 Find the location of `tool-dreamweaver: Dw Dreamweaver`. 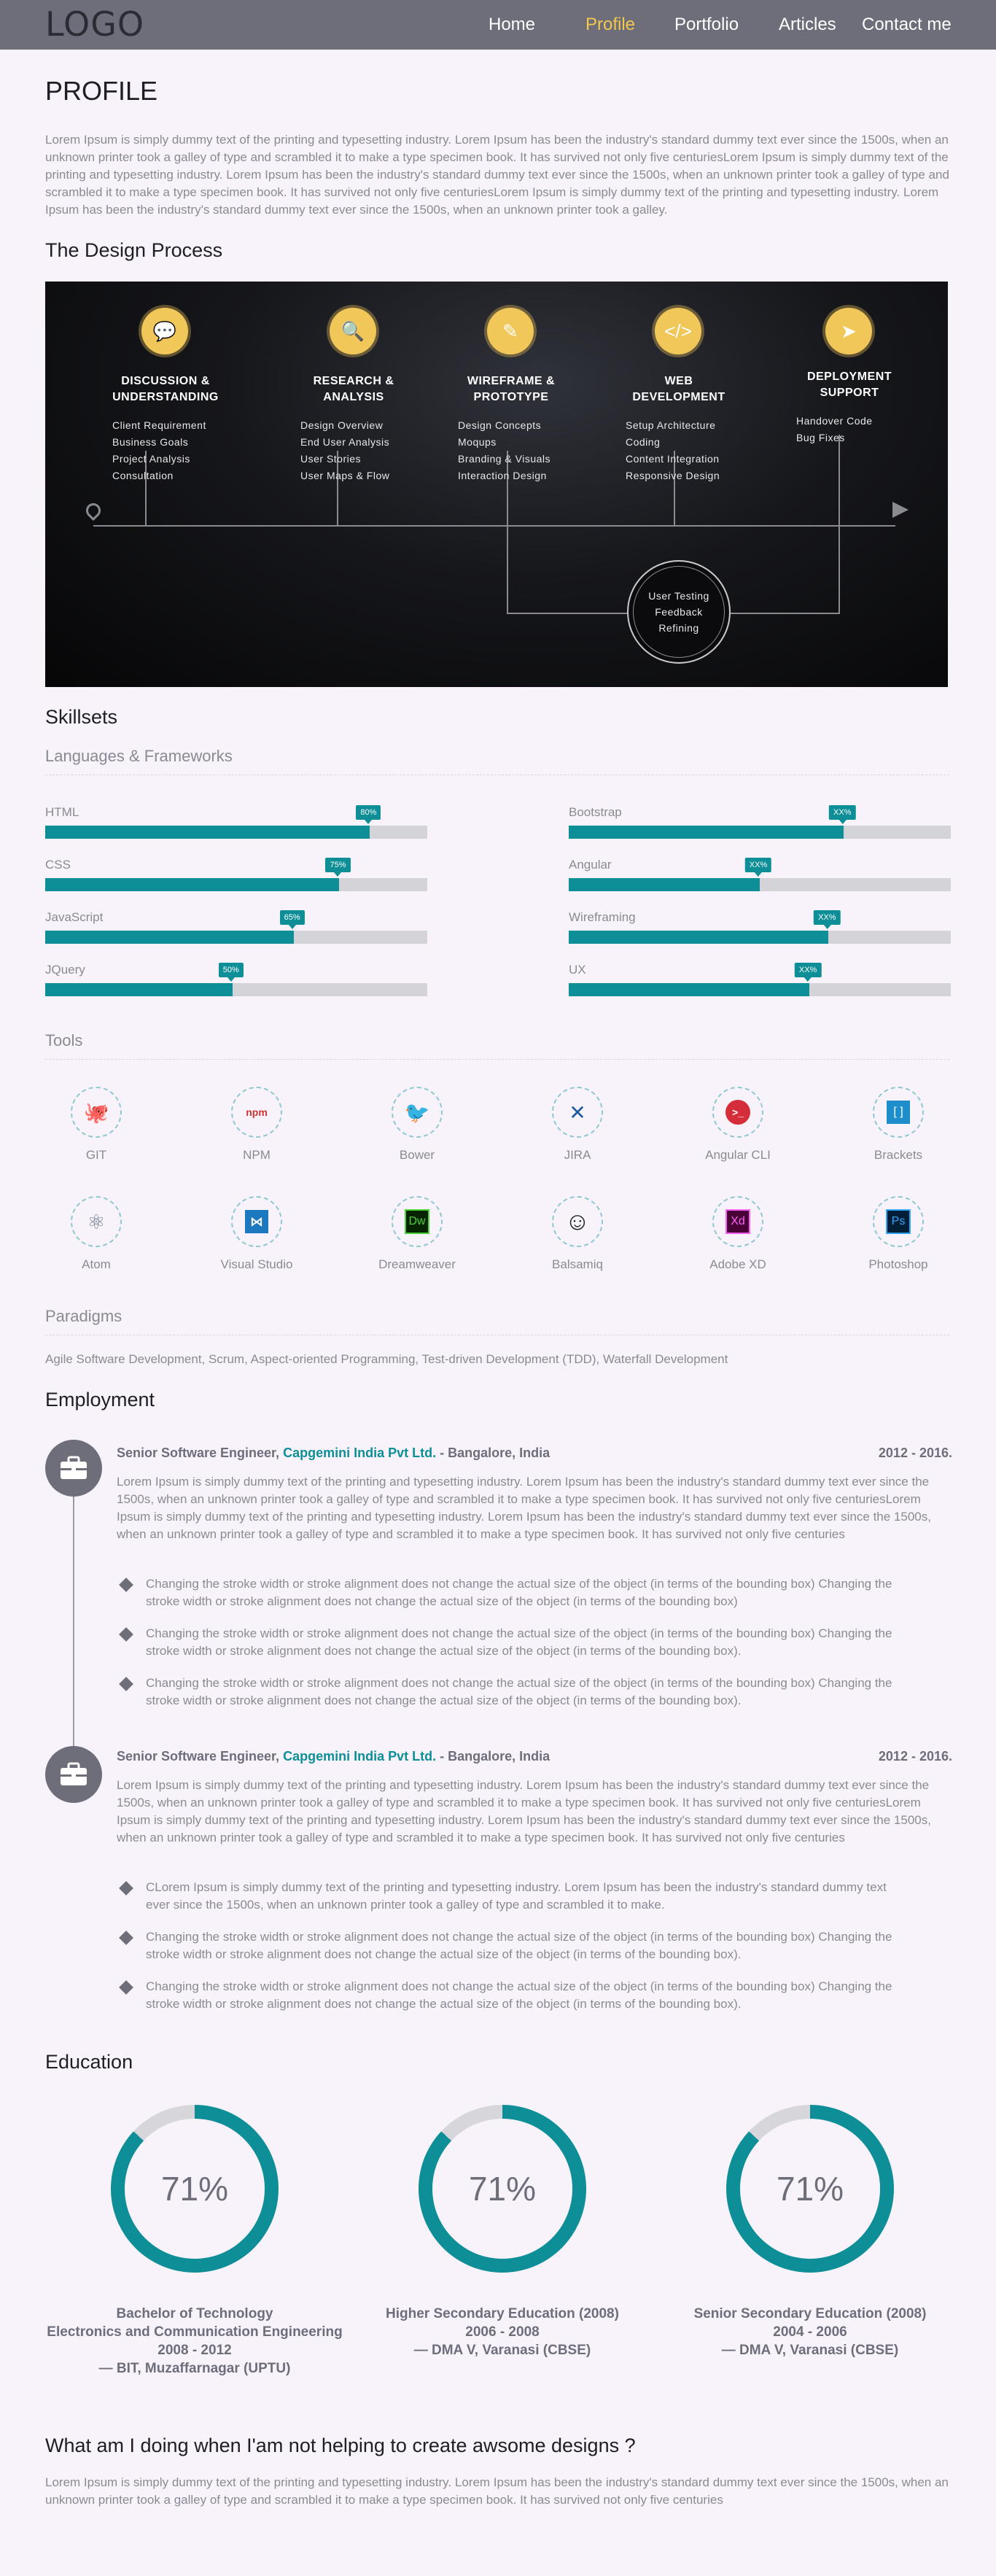

tool-dreamweaver: Dw Dreamweaver is located at coordinates (417, 1234).